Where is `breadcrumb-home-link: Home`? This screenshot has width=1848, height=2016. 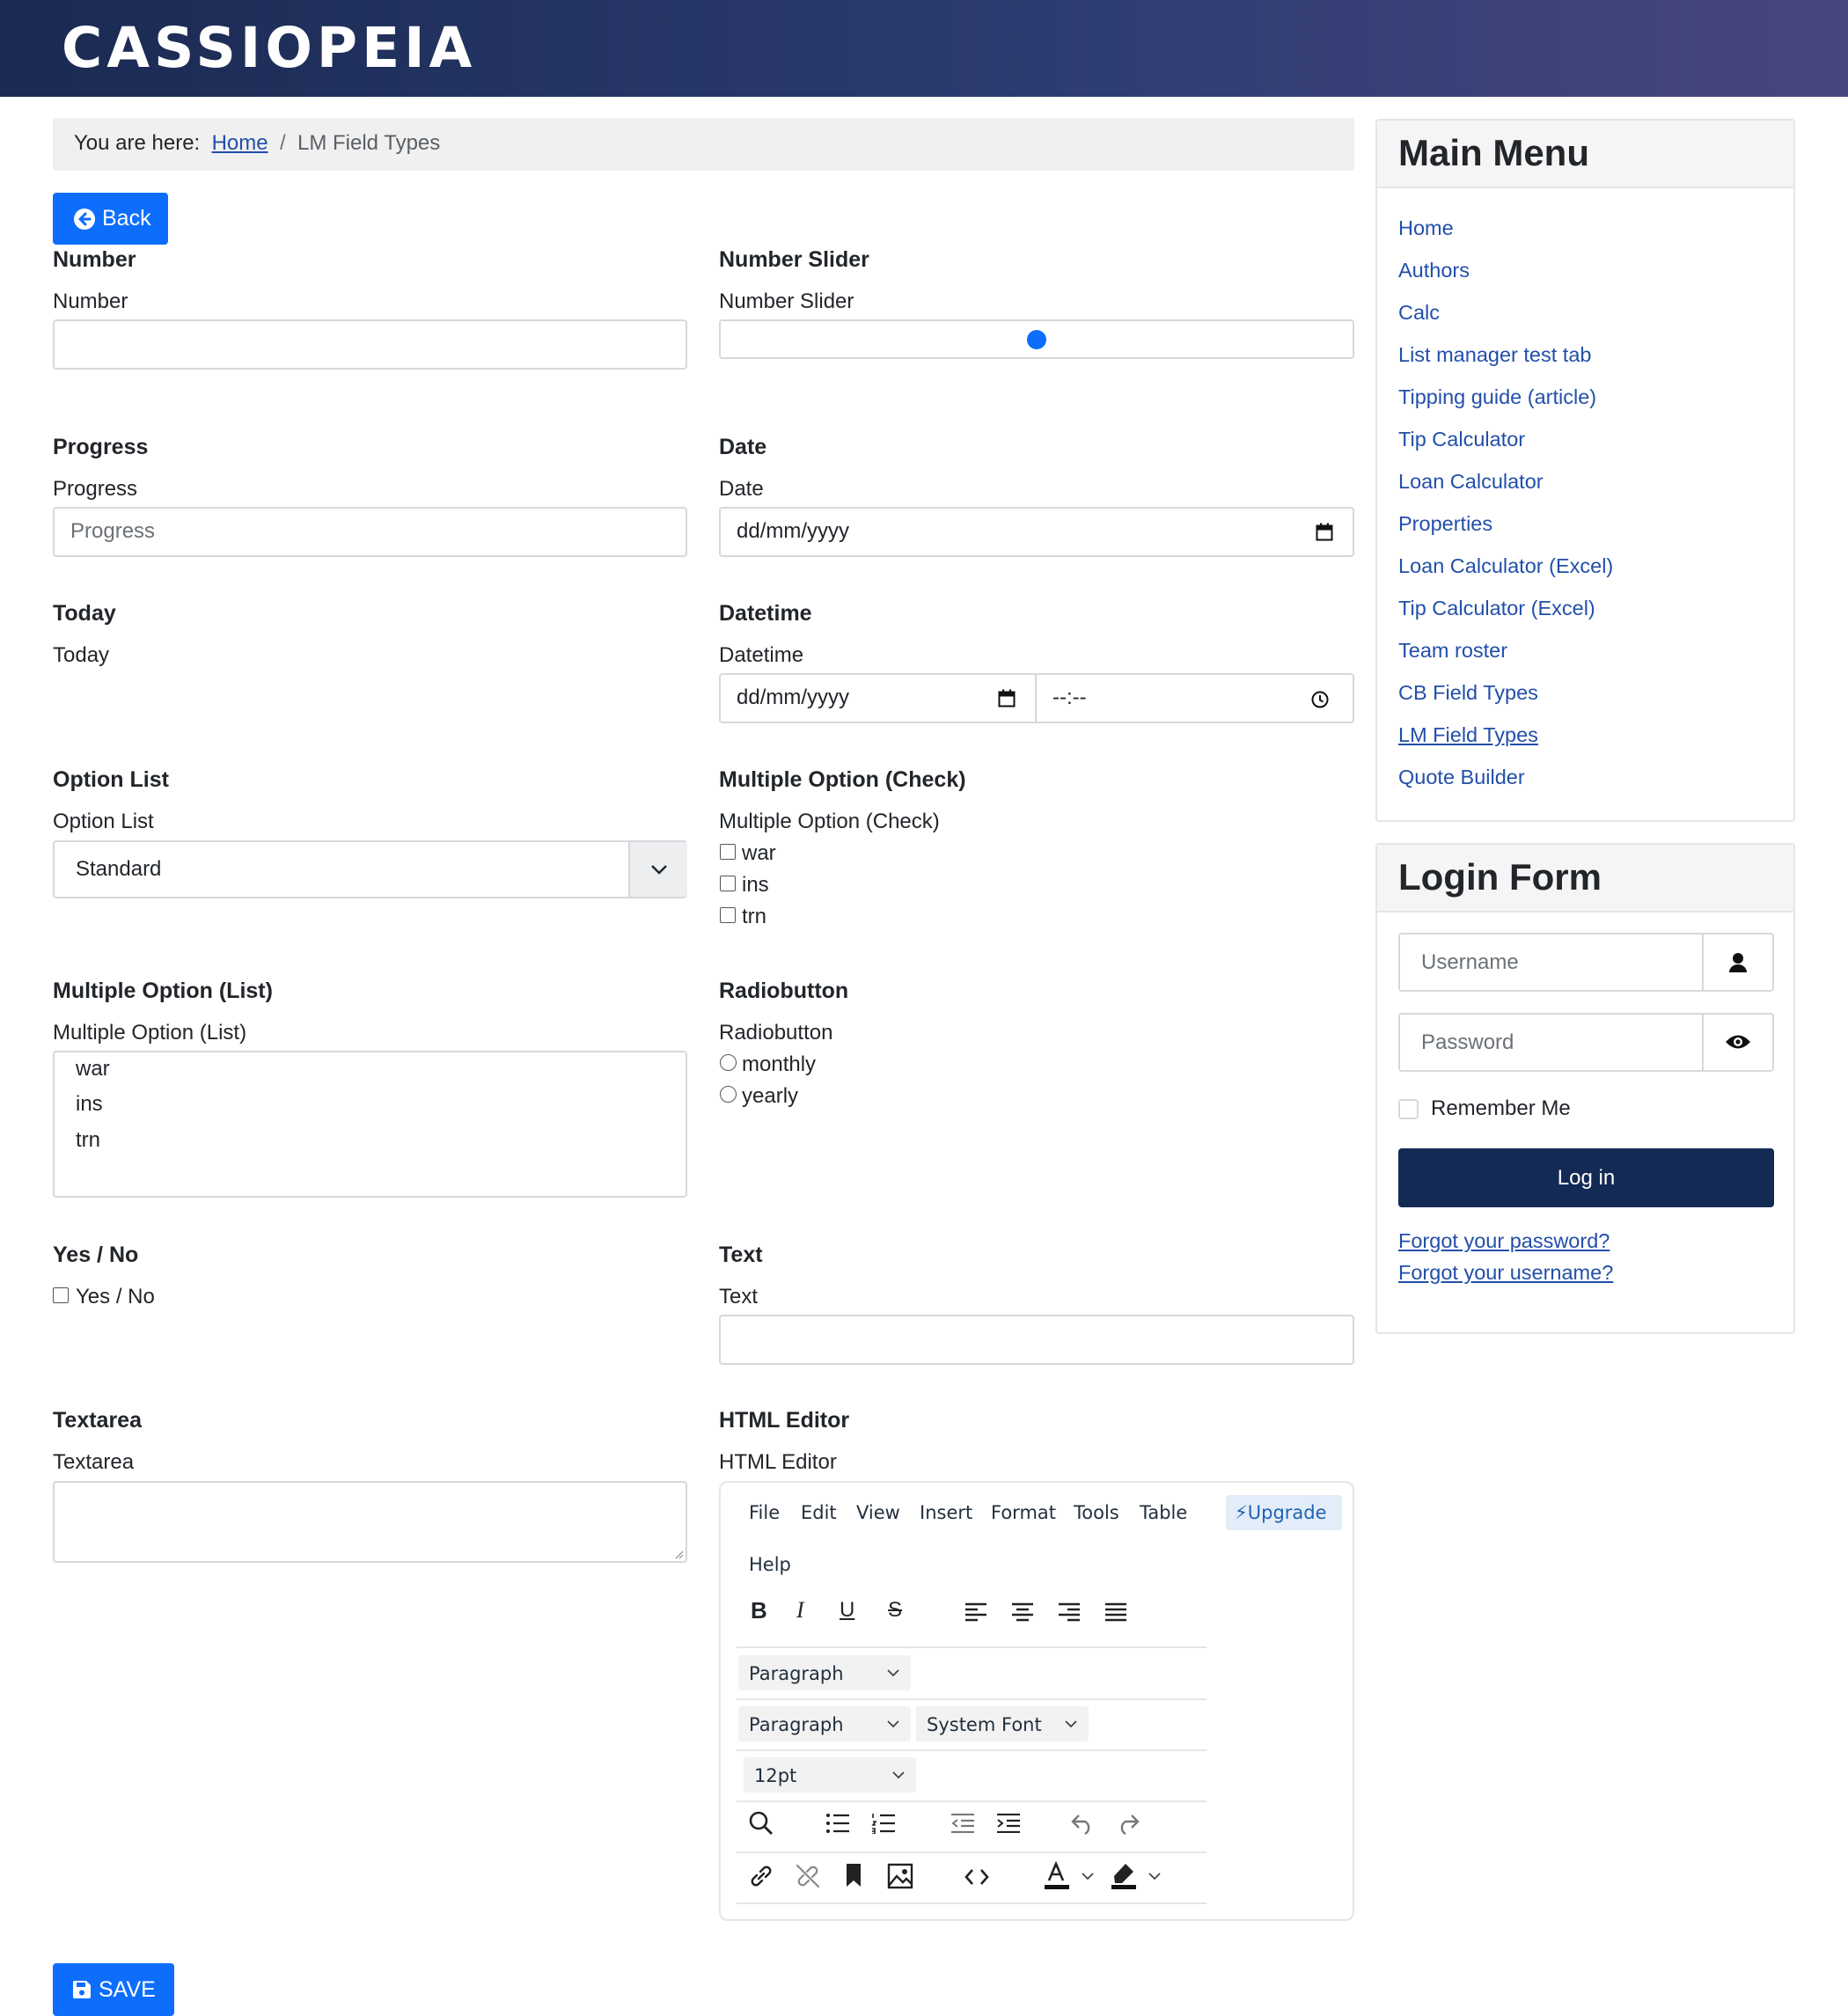
breadcrumb-home-link: Home is located at coordinates (240, 143).